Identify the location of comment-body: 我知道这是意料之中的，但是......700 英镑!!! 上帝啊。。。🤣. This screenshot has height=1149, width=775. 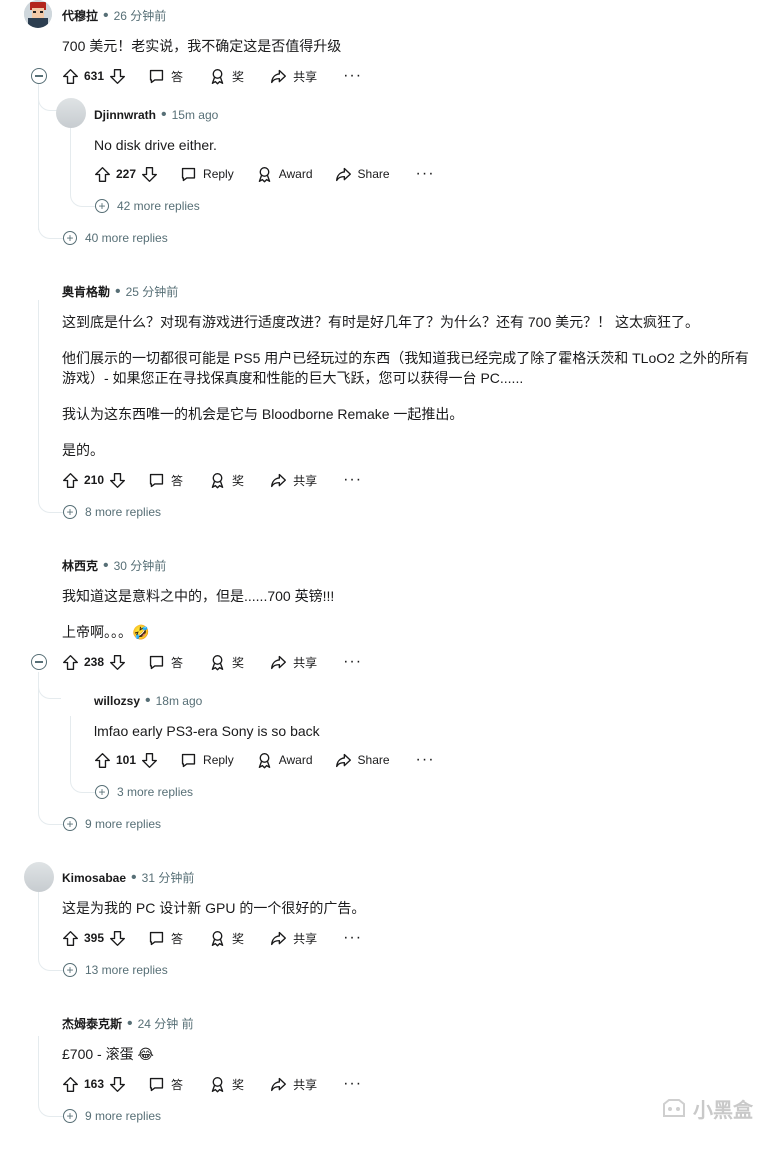
(407, 614).